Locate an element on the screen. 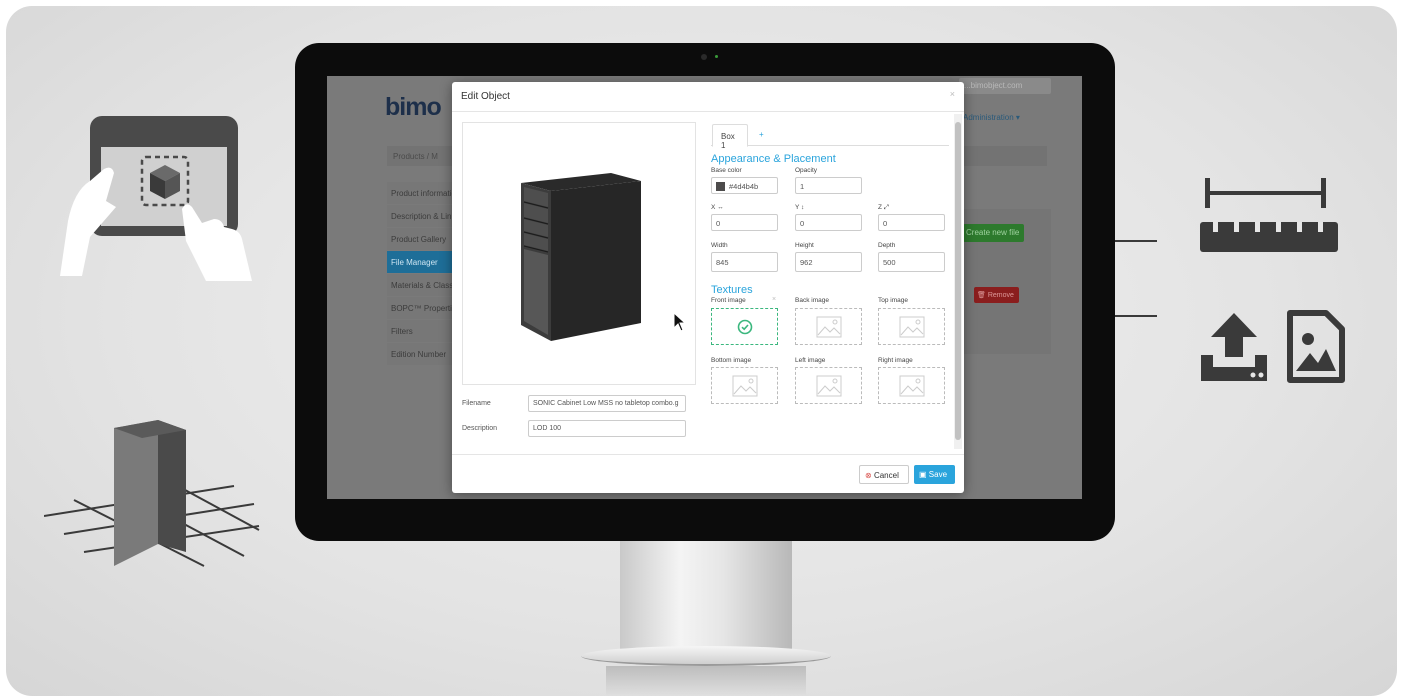 This screenshot has height=700, width=1403. base-color-value: #4d4b4b is located at coordinates (744, 186).